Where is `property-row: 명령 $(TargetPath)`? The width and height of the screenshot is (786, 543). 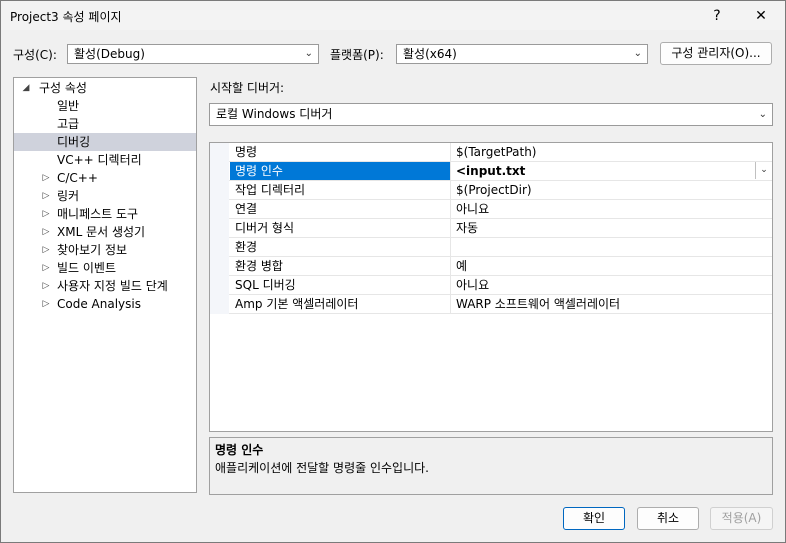
property-row: 명령 $(TargetPath) is located at coordinates (491, 152).